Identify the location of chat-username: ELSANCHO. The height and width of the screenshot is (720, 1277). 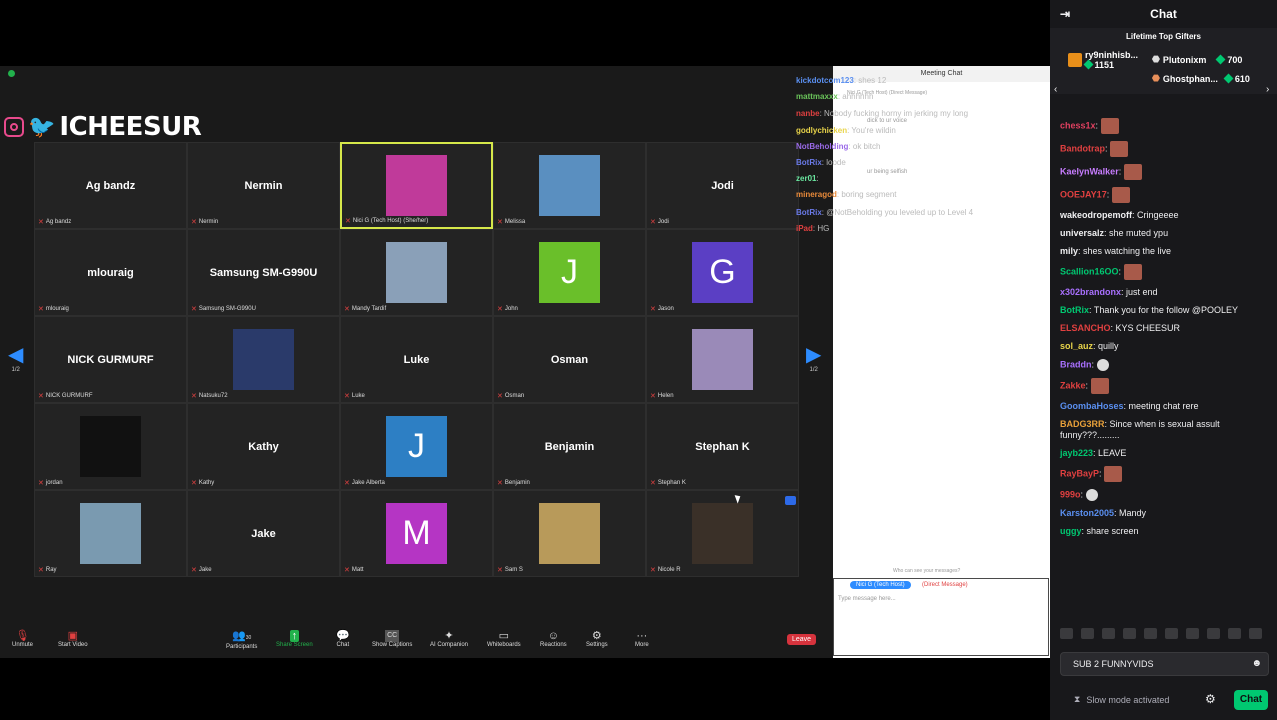
(1085, 328).